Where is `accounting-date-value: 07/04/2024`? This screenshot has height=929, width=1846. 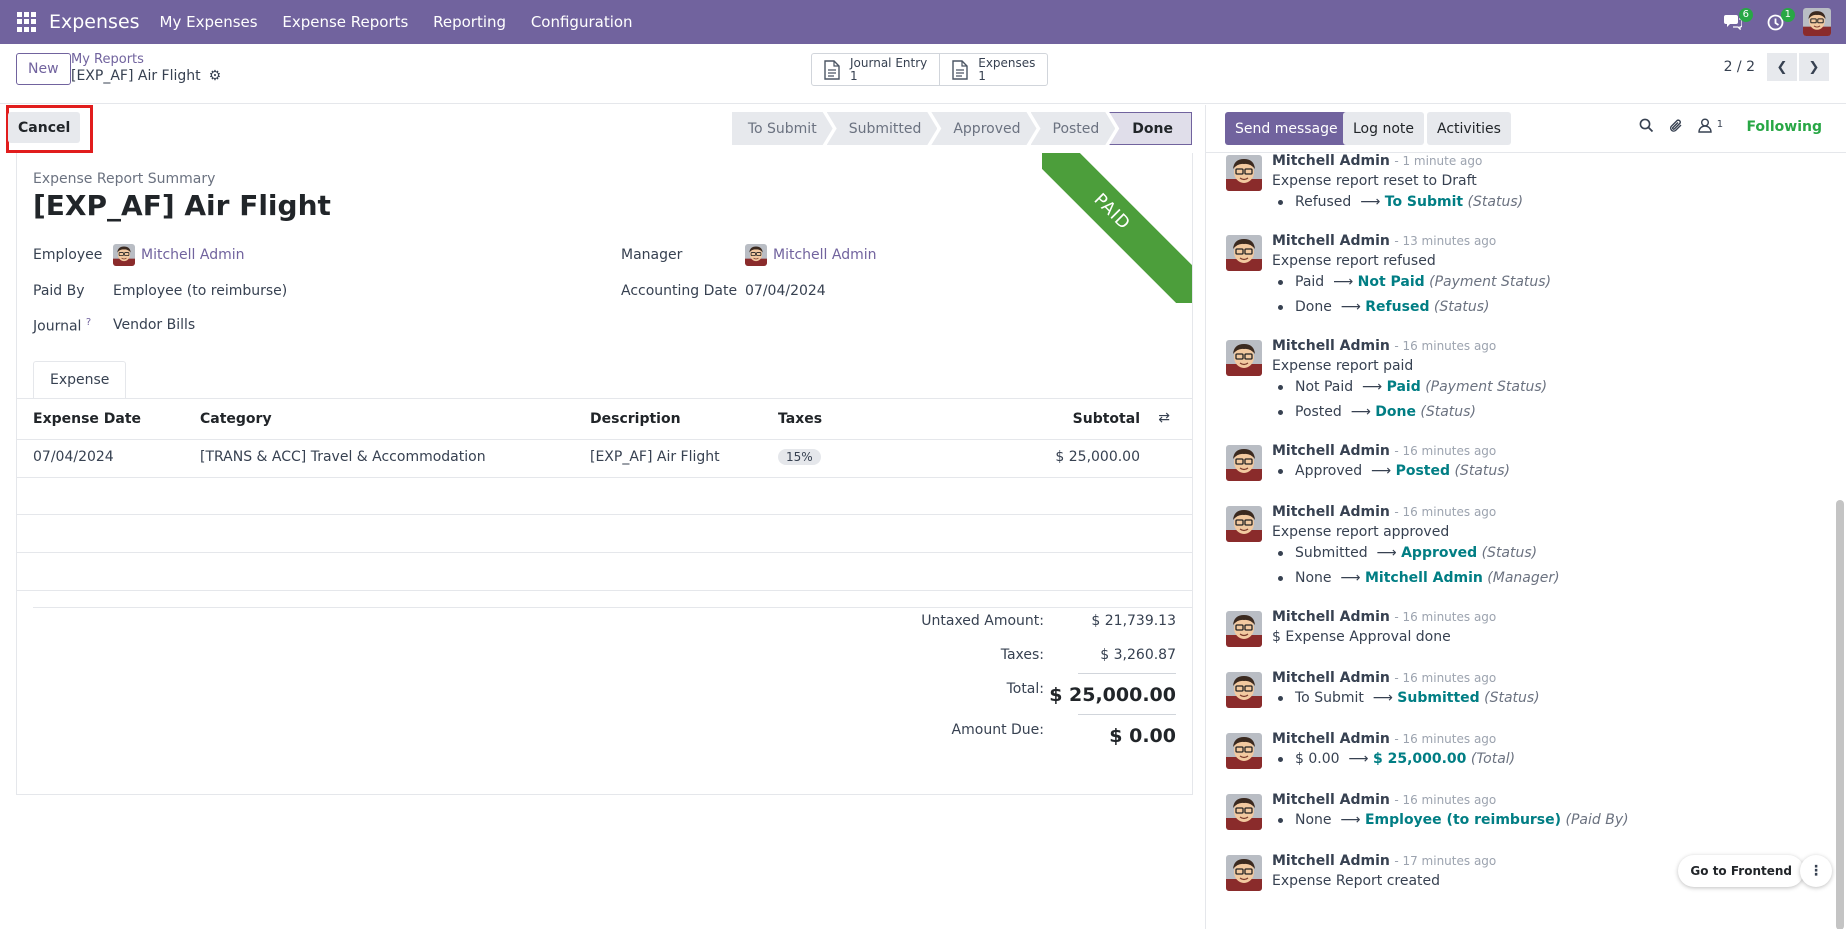
accounting-date-value: 07/04/2024 is located at coordinates (785, 291).